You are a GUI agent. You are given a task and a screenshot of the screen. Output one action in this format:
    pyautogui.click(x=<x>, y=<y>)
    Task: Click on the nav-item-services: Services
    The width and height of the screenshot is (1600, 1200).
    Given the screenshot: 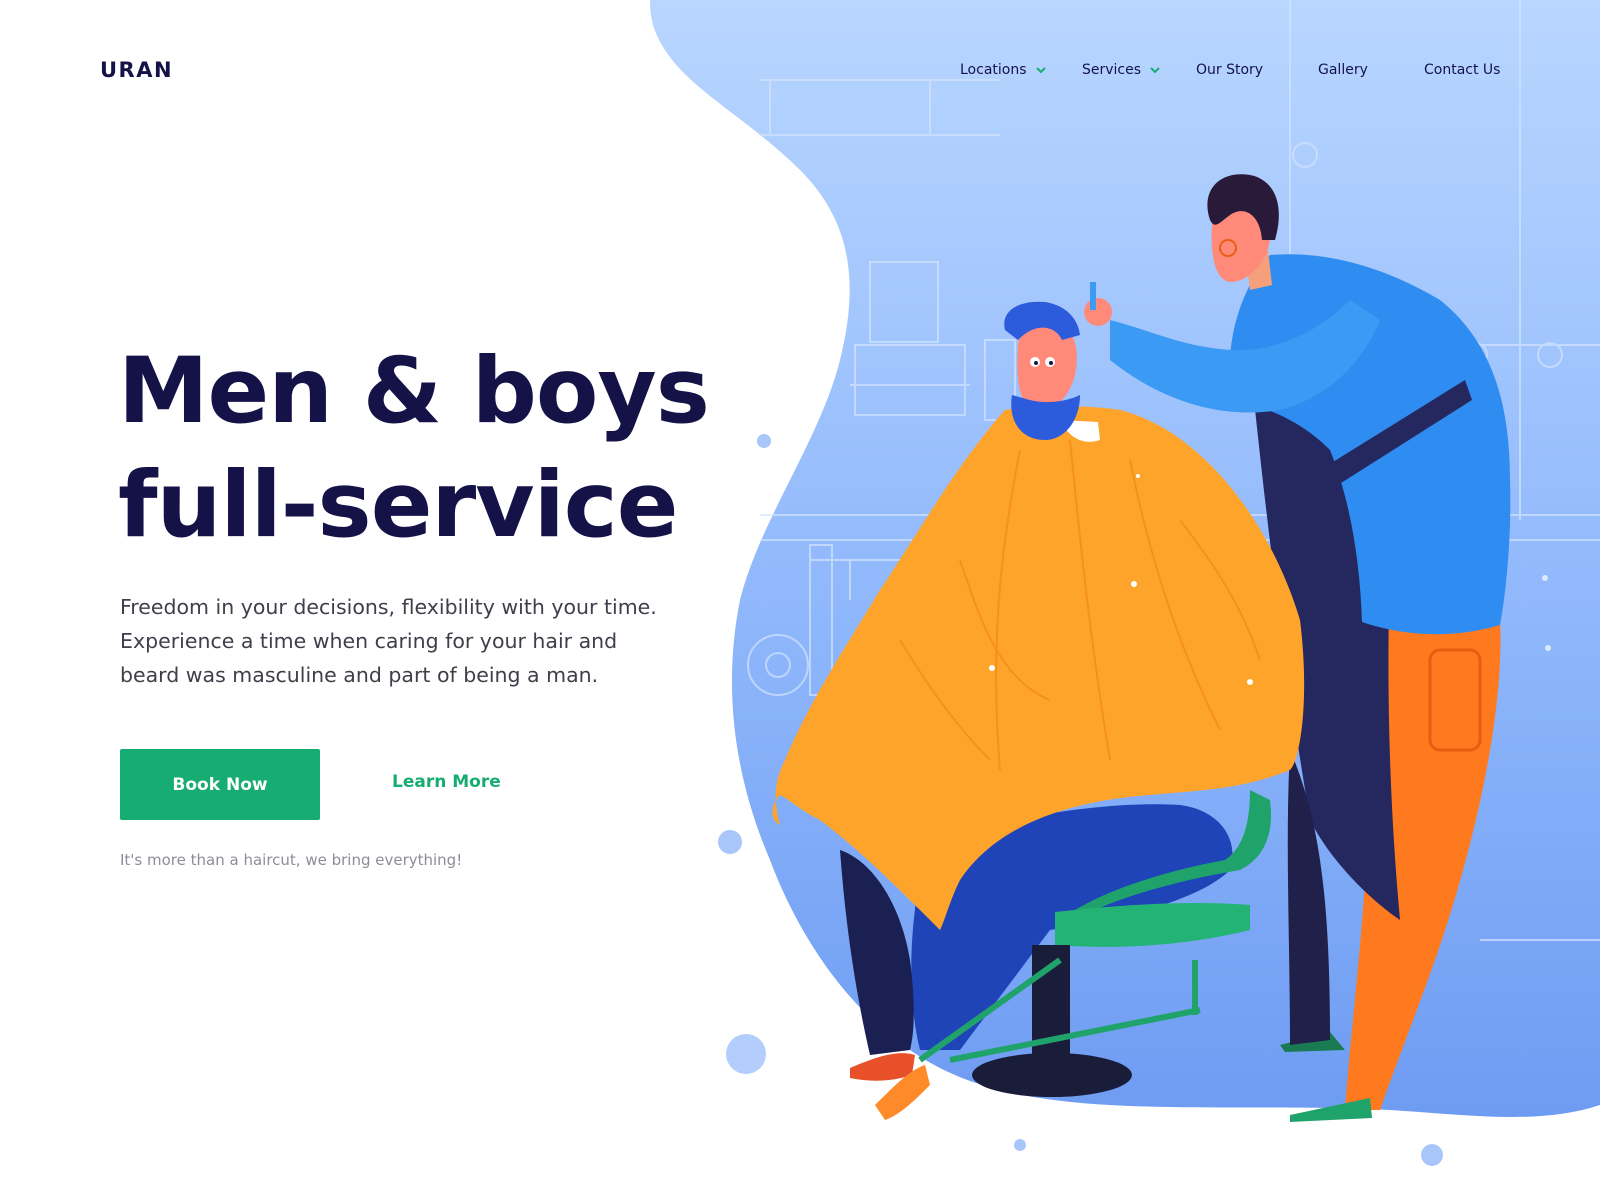 What is the action you would take?
    pyautogui.click(x=1122, y=70)
    